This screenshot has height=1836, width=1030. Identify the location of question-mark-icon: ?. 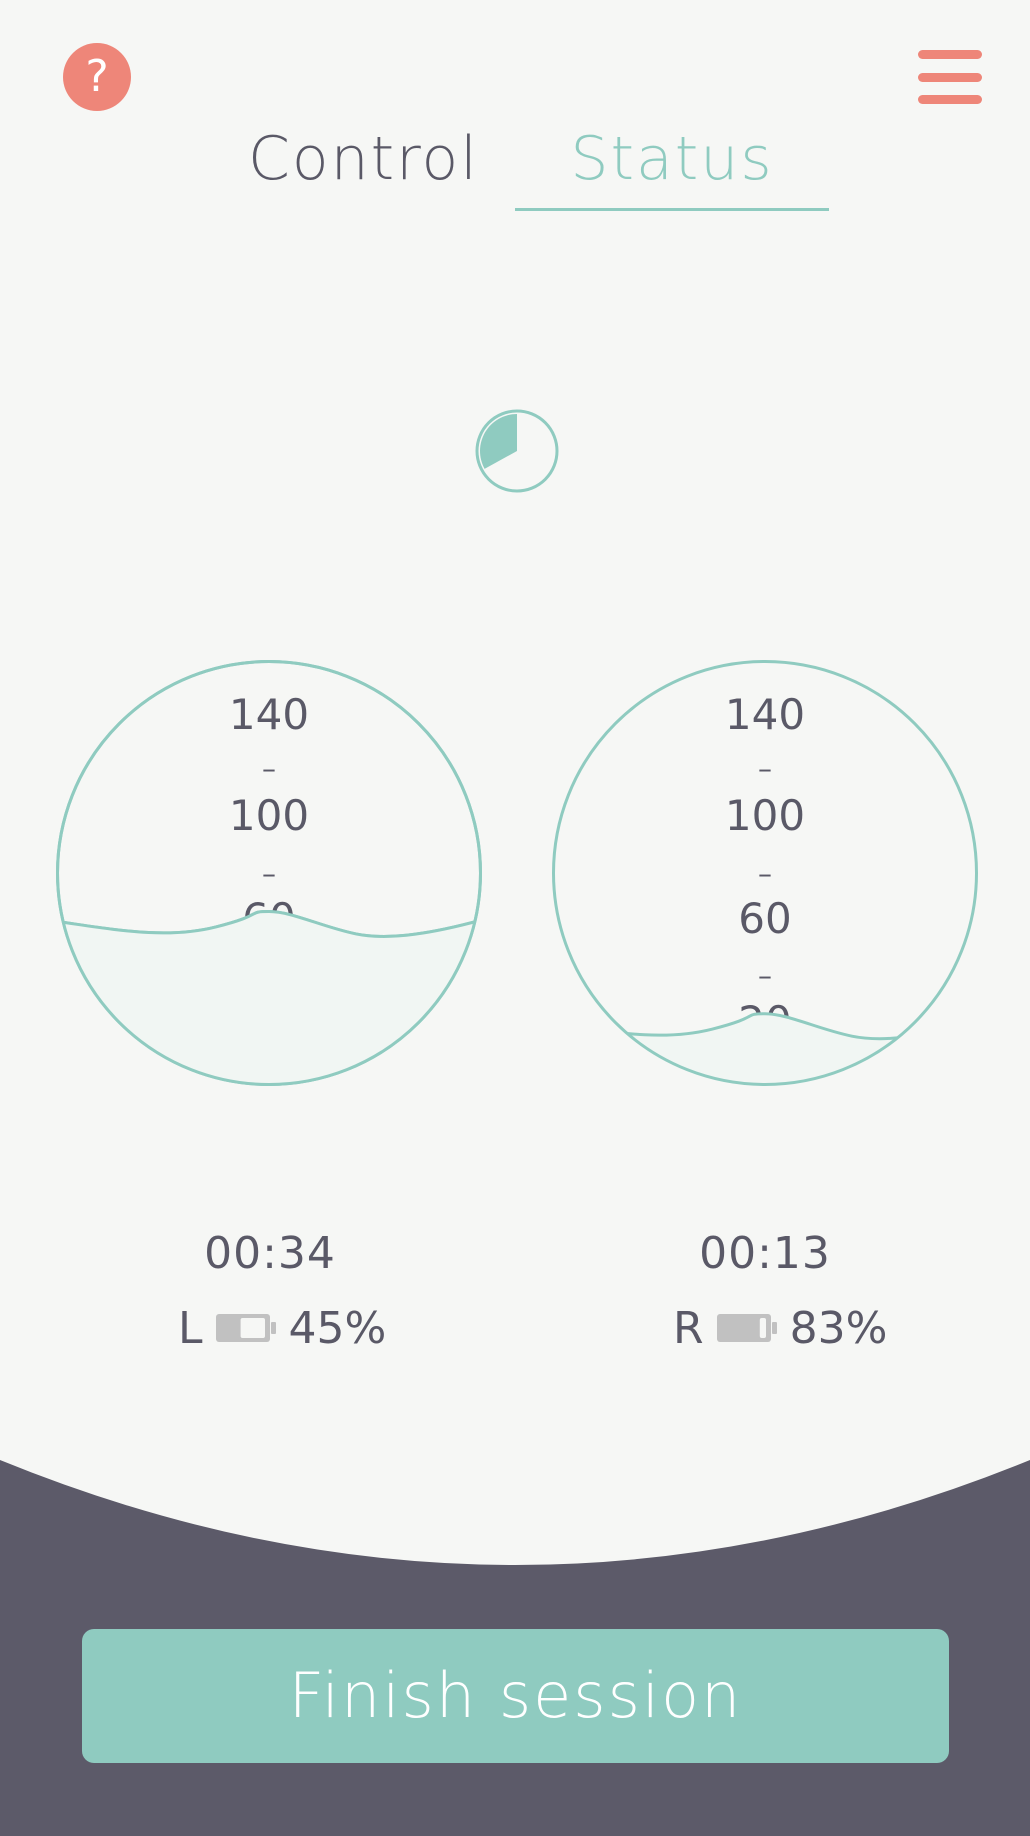
(97, 76).